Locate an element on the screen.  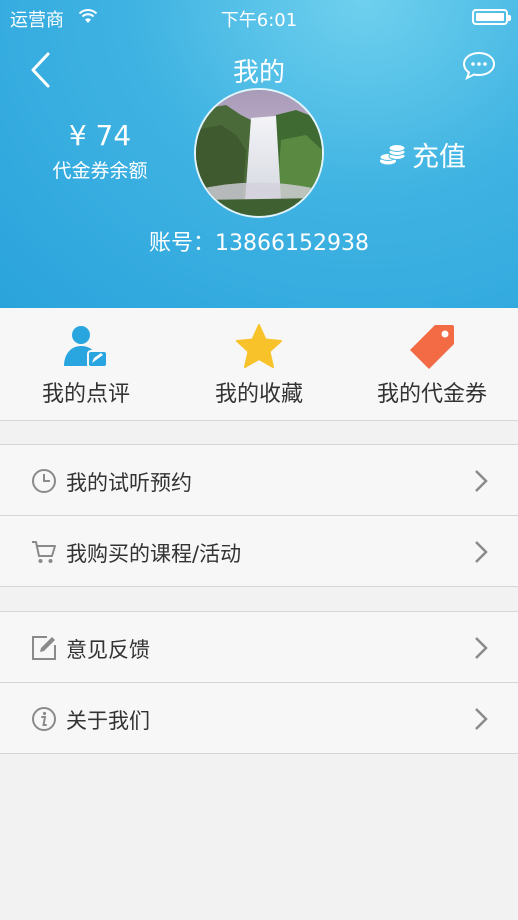
cart-icon is located at coordinates (44, 552).